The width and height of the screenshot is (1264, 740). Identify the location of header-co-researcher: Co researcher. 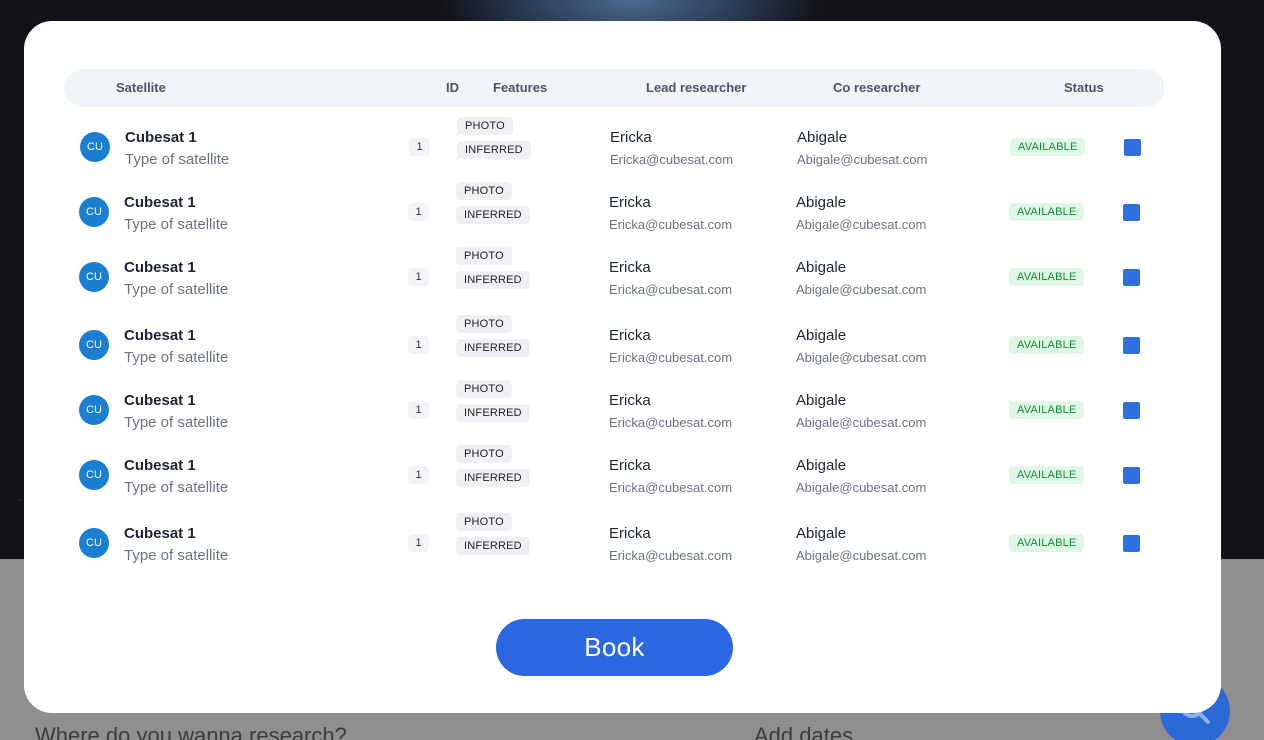
(876, 88).